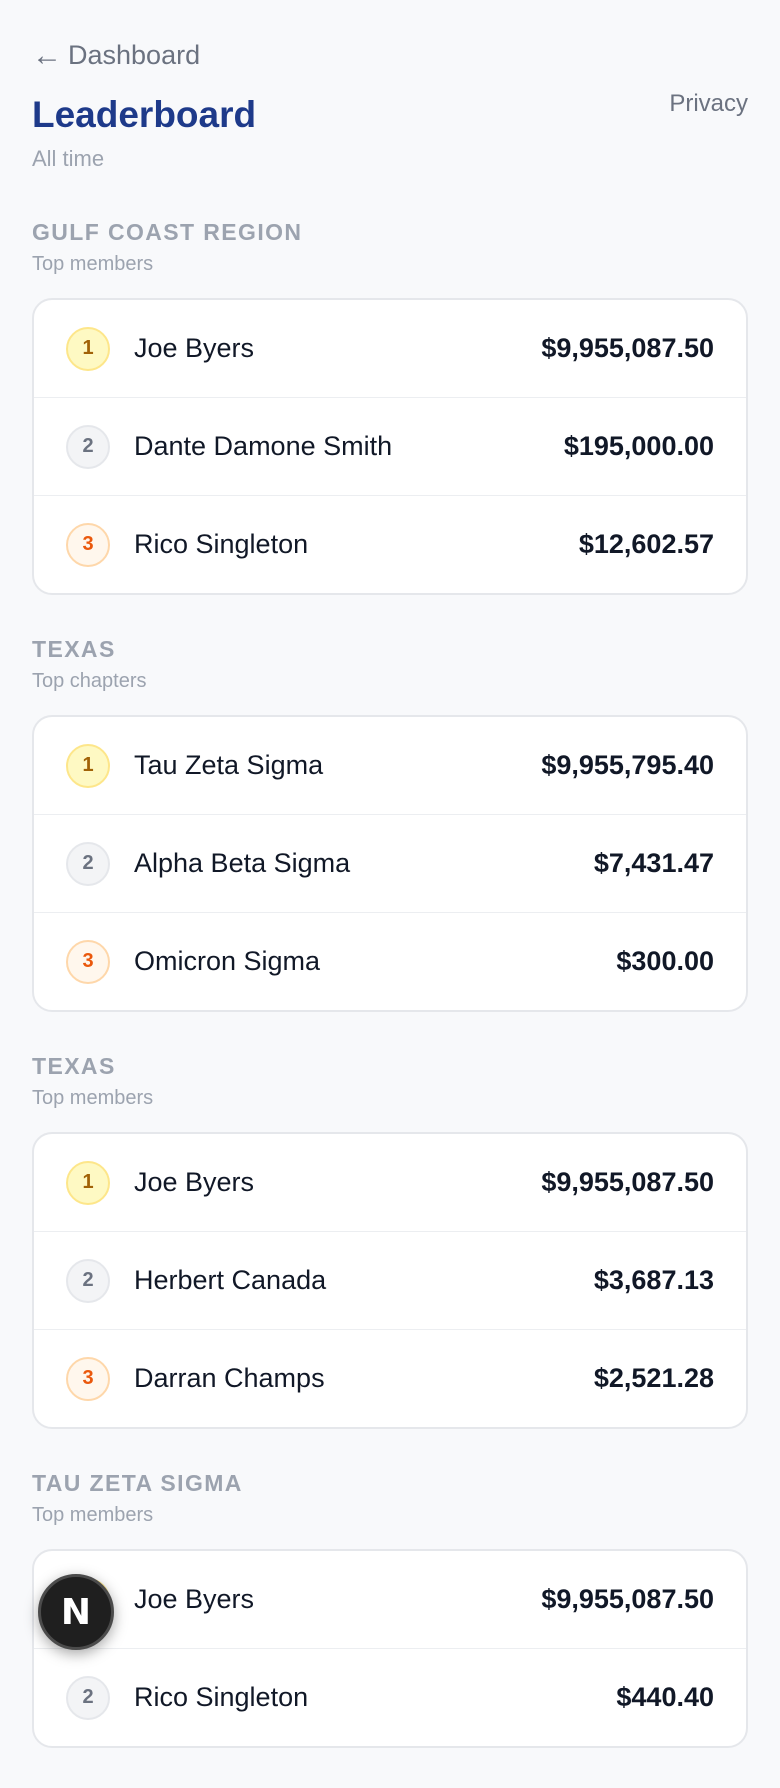  I want to click on section-title: TAU ZETA SIGMA, so click(137, 1483).